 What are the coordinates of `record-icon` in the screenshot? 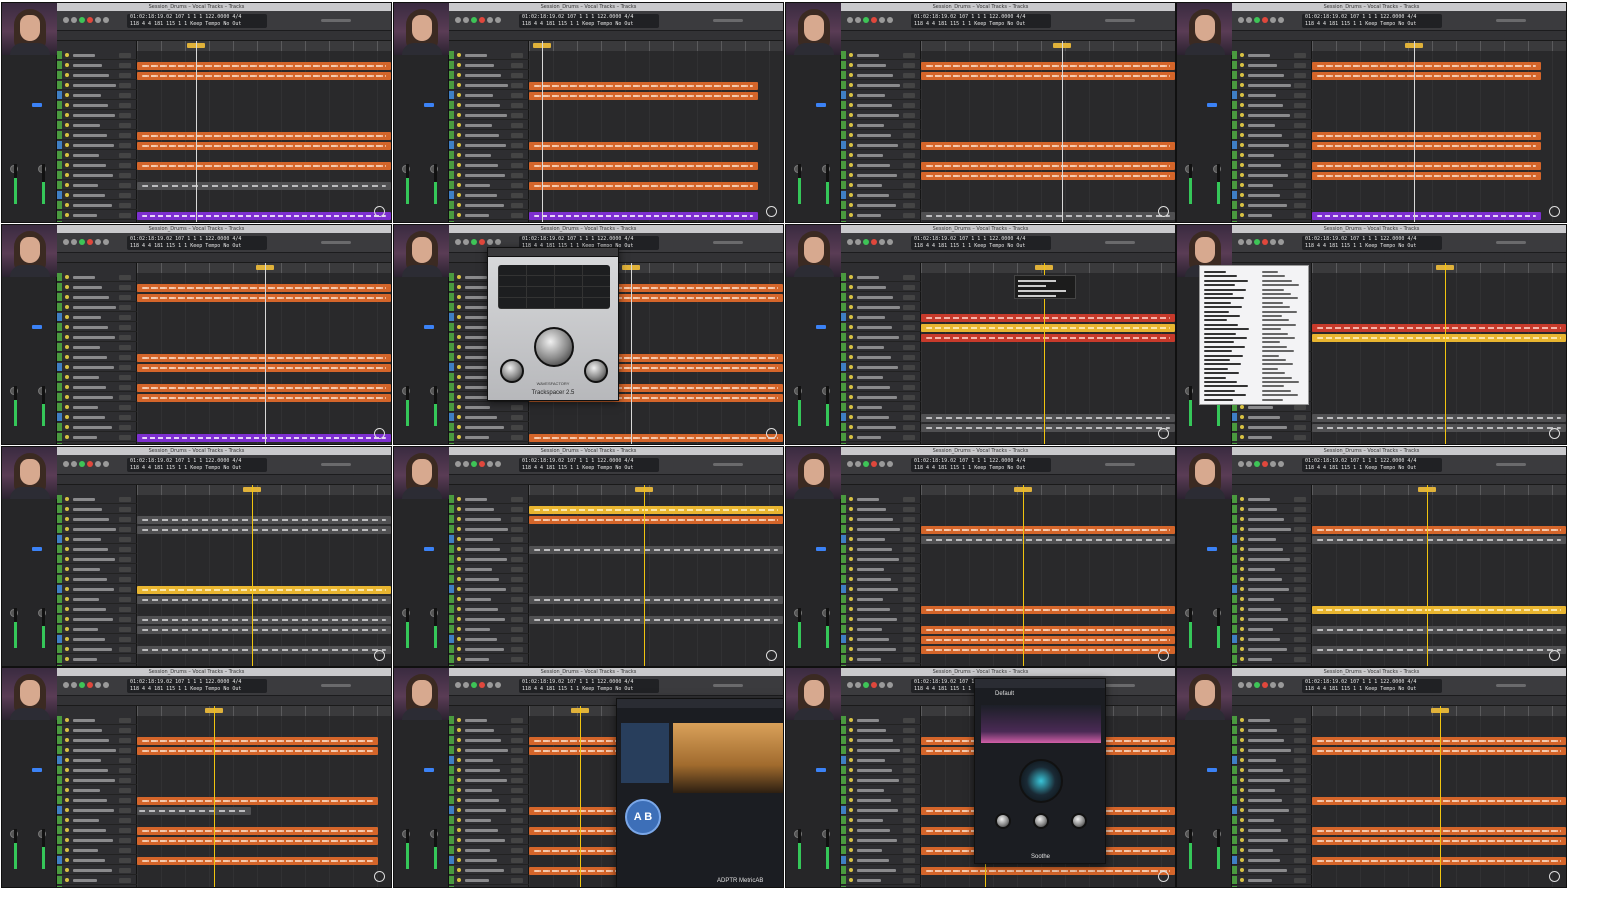 It's located at (90, 685).